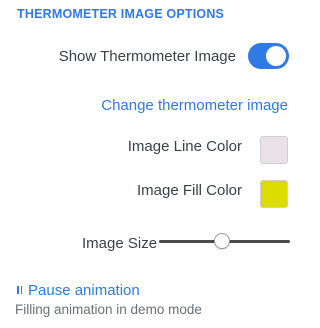 Image resolution: width=320 pixels, height=328 pixels. I want to click on image-size-label: Image Size, so click(120, 243).